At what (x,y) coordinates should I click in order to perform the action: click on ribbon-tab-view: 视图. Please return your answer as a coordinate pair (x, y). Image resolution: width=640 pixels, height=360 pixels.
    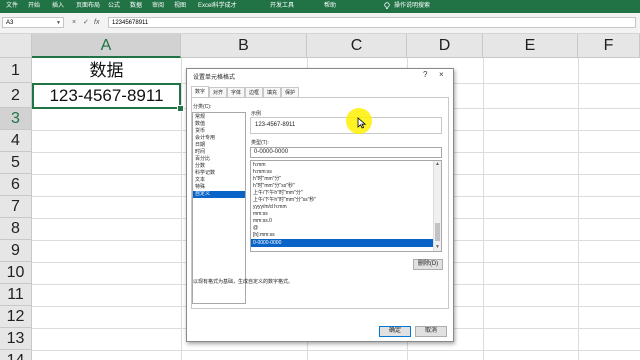
    Looking at the image, I should click on (180, 6).